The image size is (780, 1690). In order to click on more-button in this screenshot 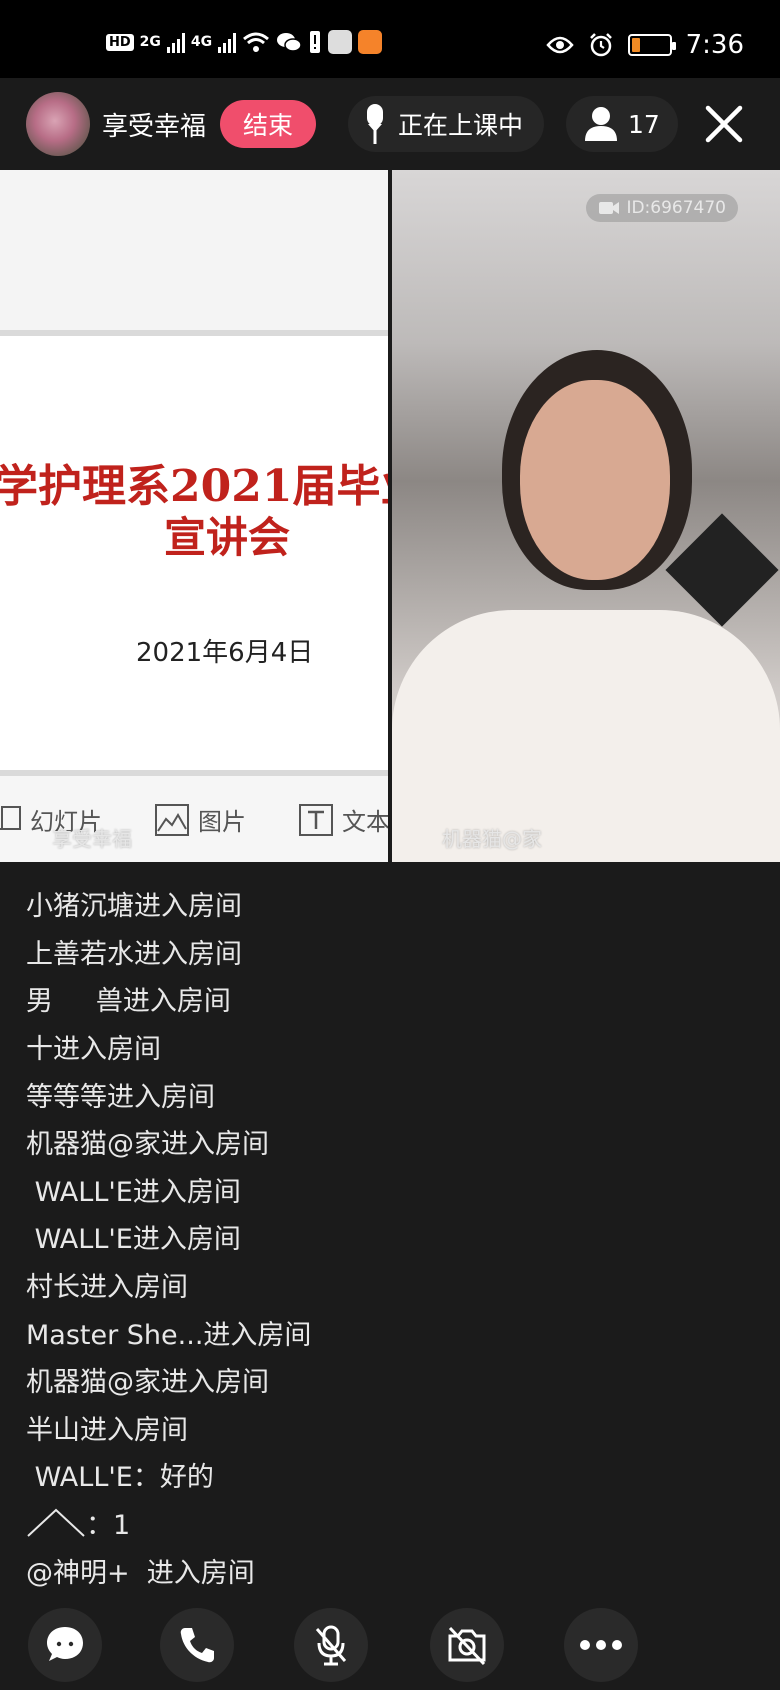, I will do `click(601, 1645)`.